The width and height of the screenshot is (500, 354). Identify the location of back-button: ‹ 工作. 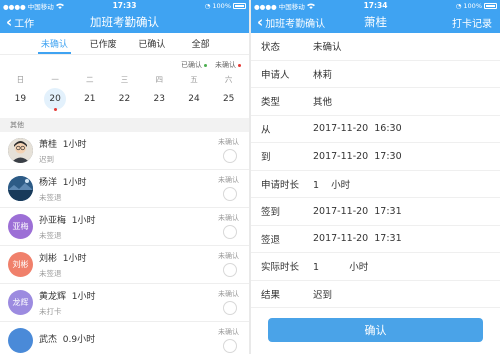
(17, 22).